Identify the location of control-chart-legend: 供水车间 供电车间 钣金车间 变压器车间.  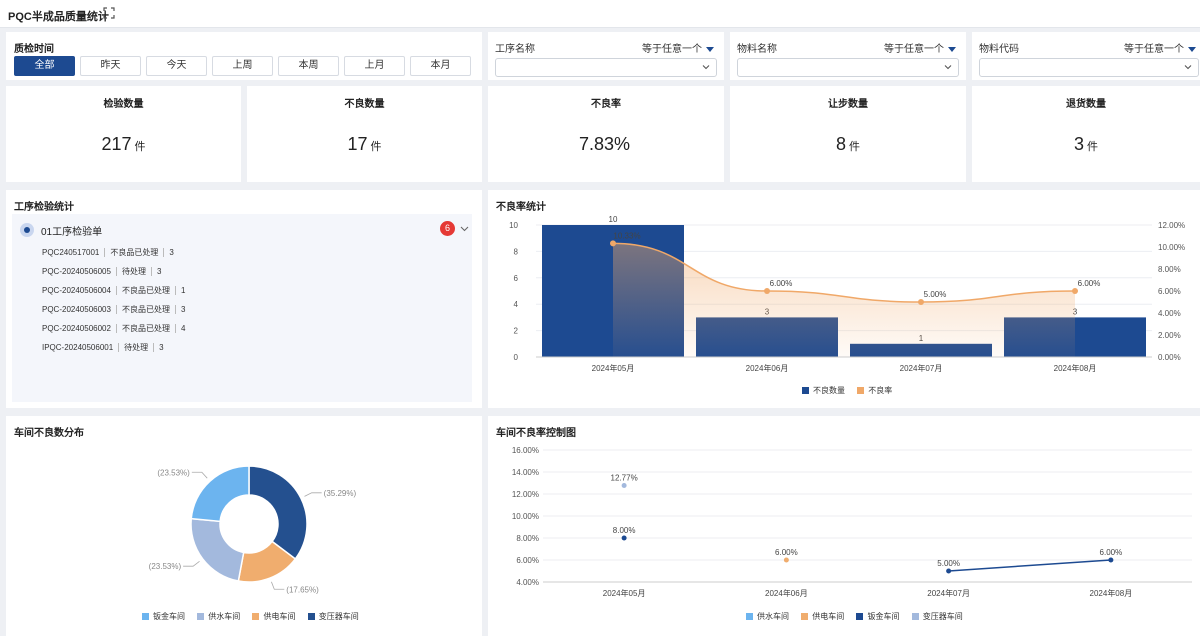
(859, 616).